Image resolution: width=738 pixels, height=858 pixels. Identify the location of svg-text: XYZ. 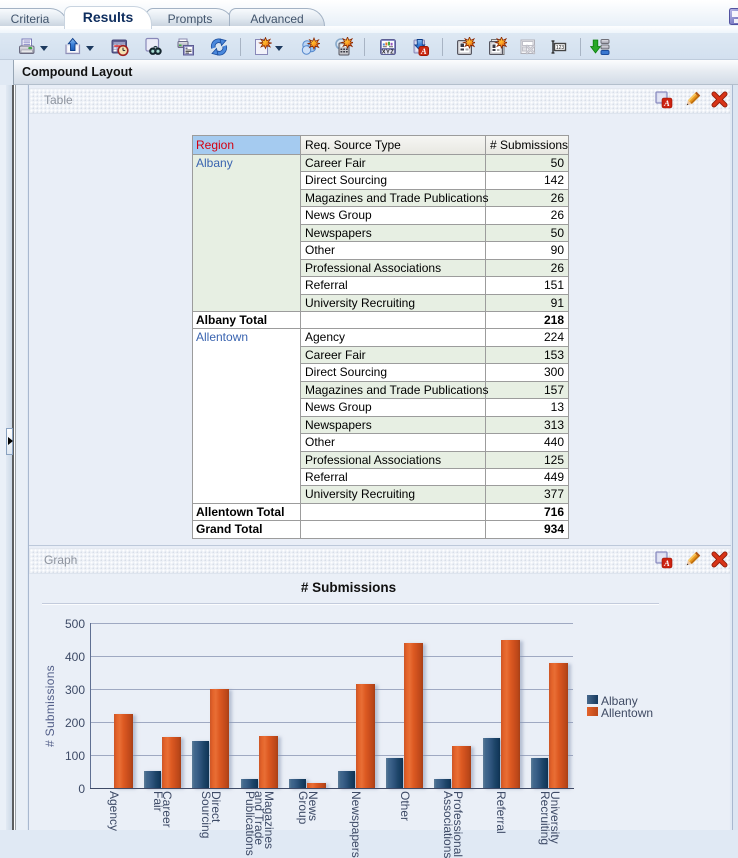
(388, 53).